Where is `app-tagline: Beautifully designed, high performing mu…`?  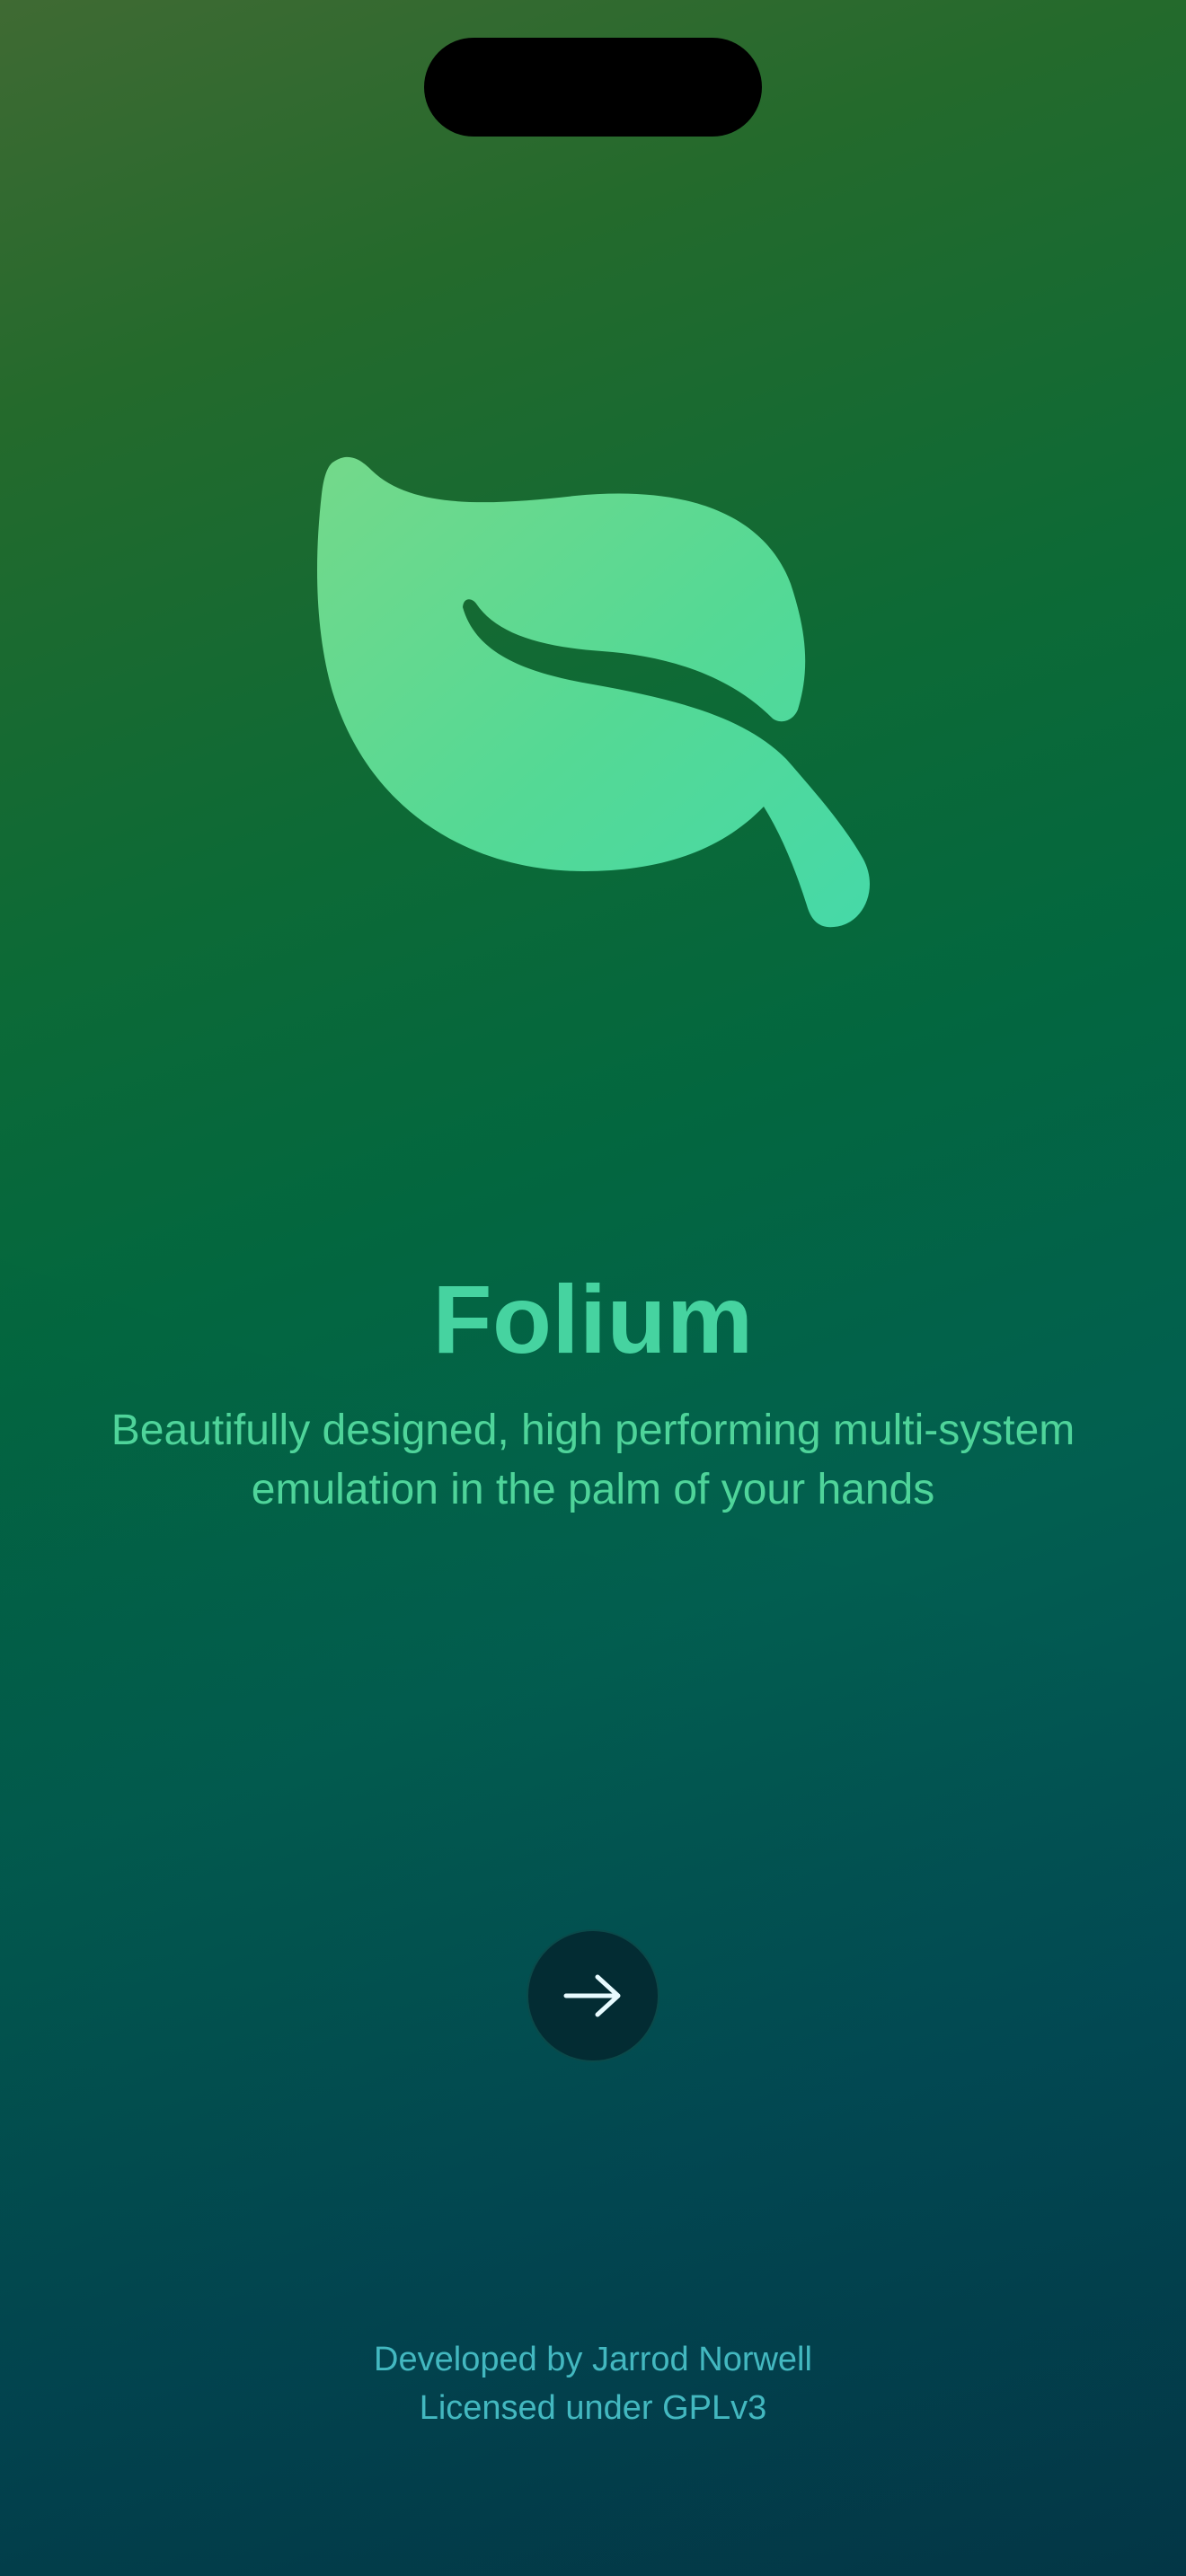
app-tagline: Beautifully designed, high performing mu… is located at coordinates (593, 1460).